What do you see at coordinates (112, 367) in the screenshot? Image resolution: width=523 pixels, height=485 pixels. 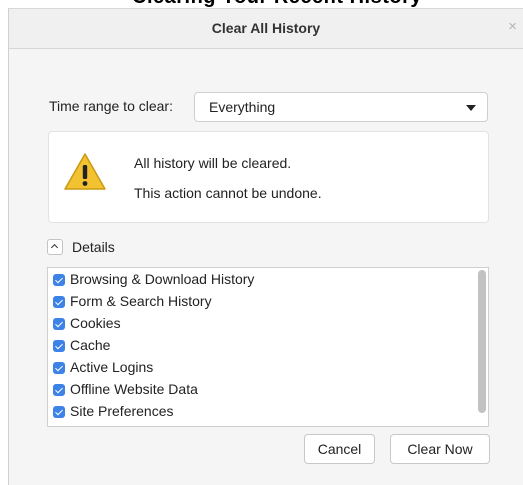 I see `list-item-label: Active Logins` at bounding box center [112, 367].